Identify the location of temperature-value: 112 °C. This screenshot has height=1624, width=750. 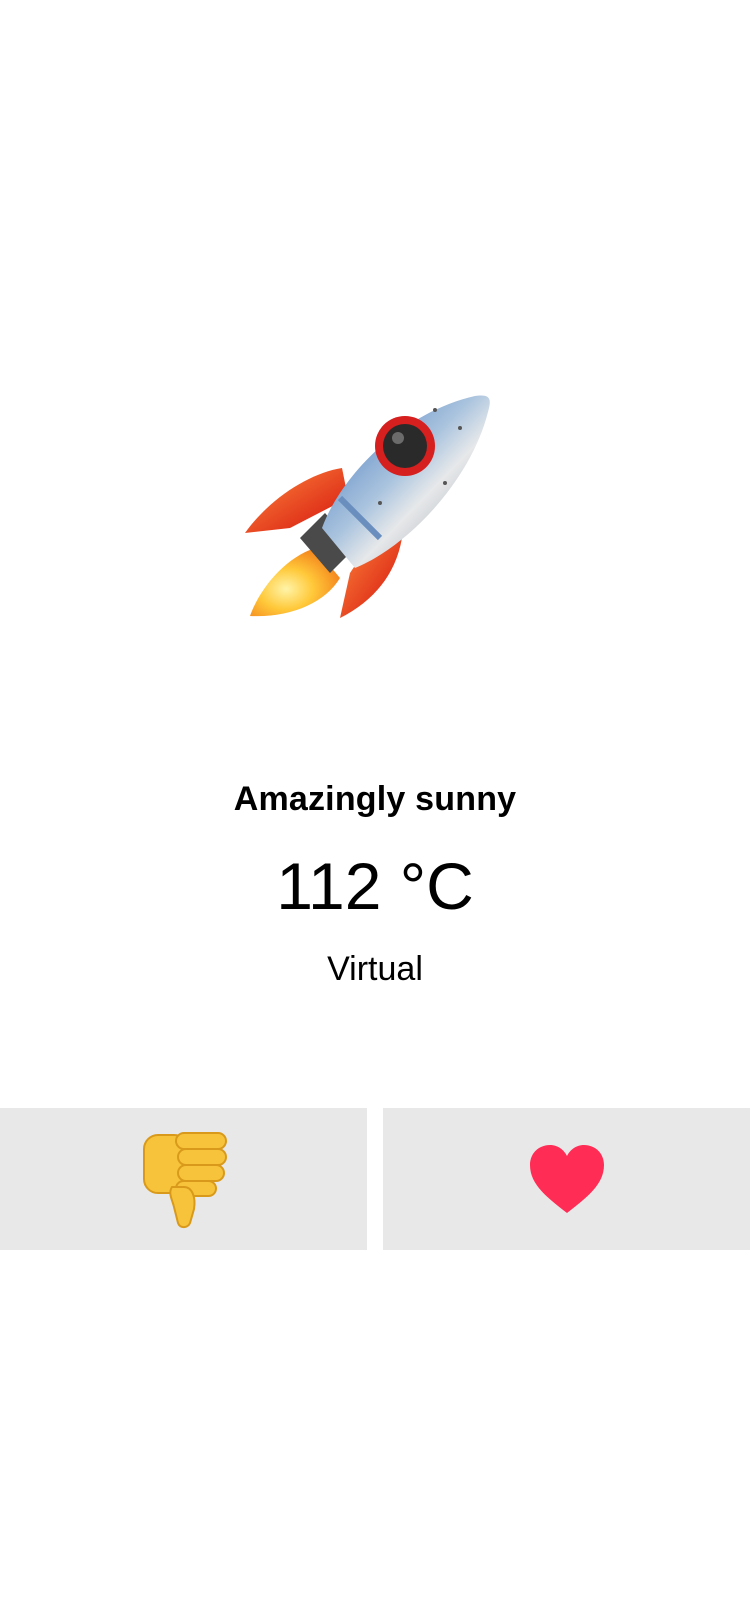
(375, 886).